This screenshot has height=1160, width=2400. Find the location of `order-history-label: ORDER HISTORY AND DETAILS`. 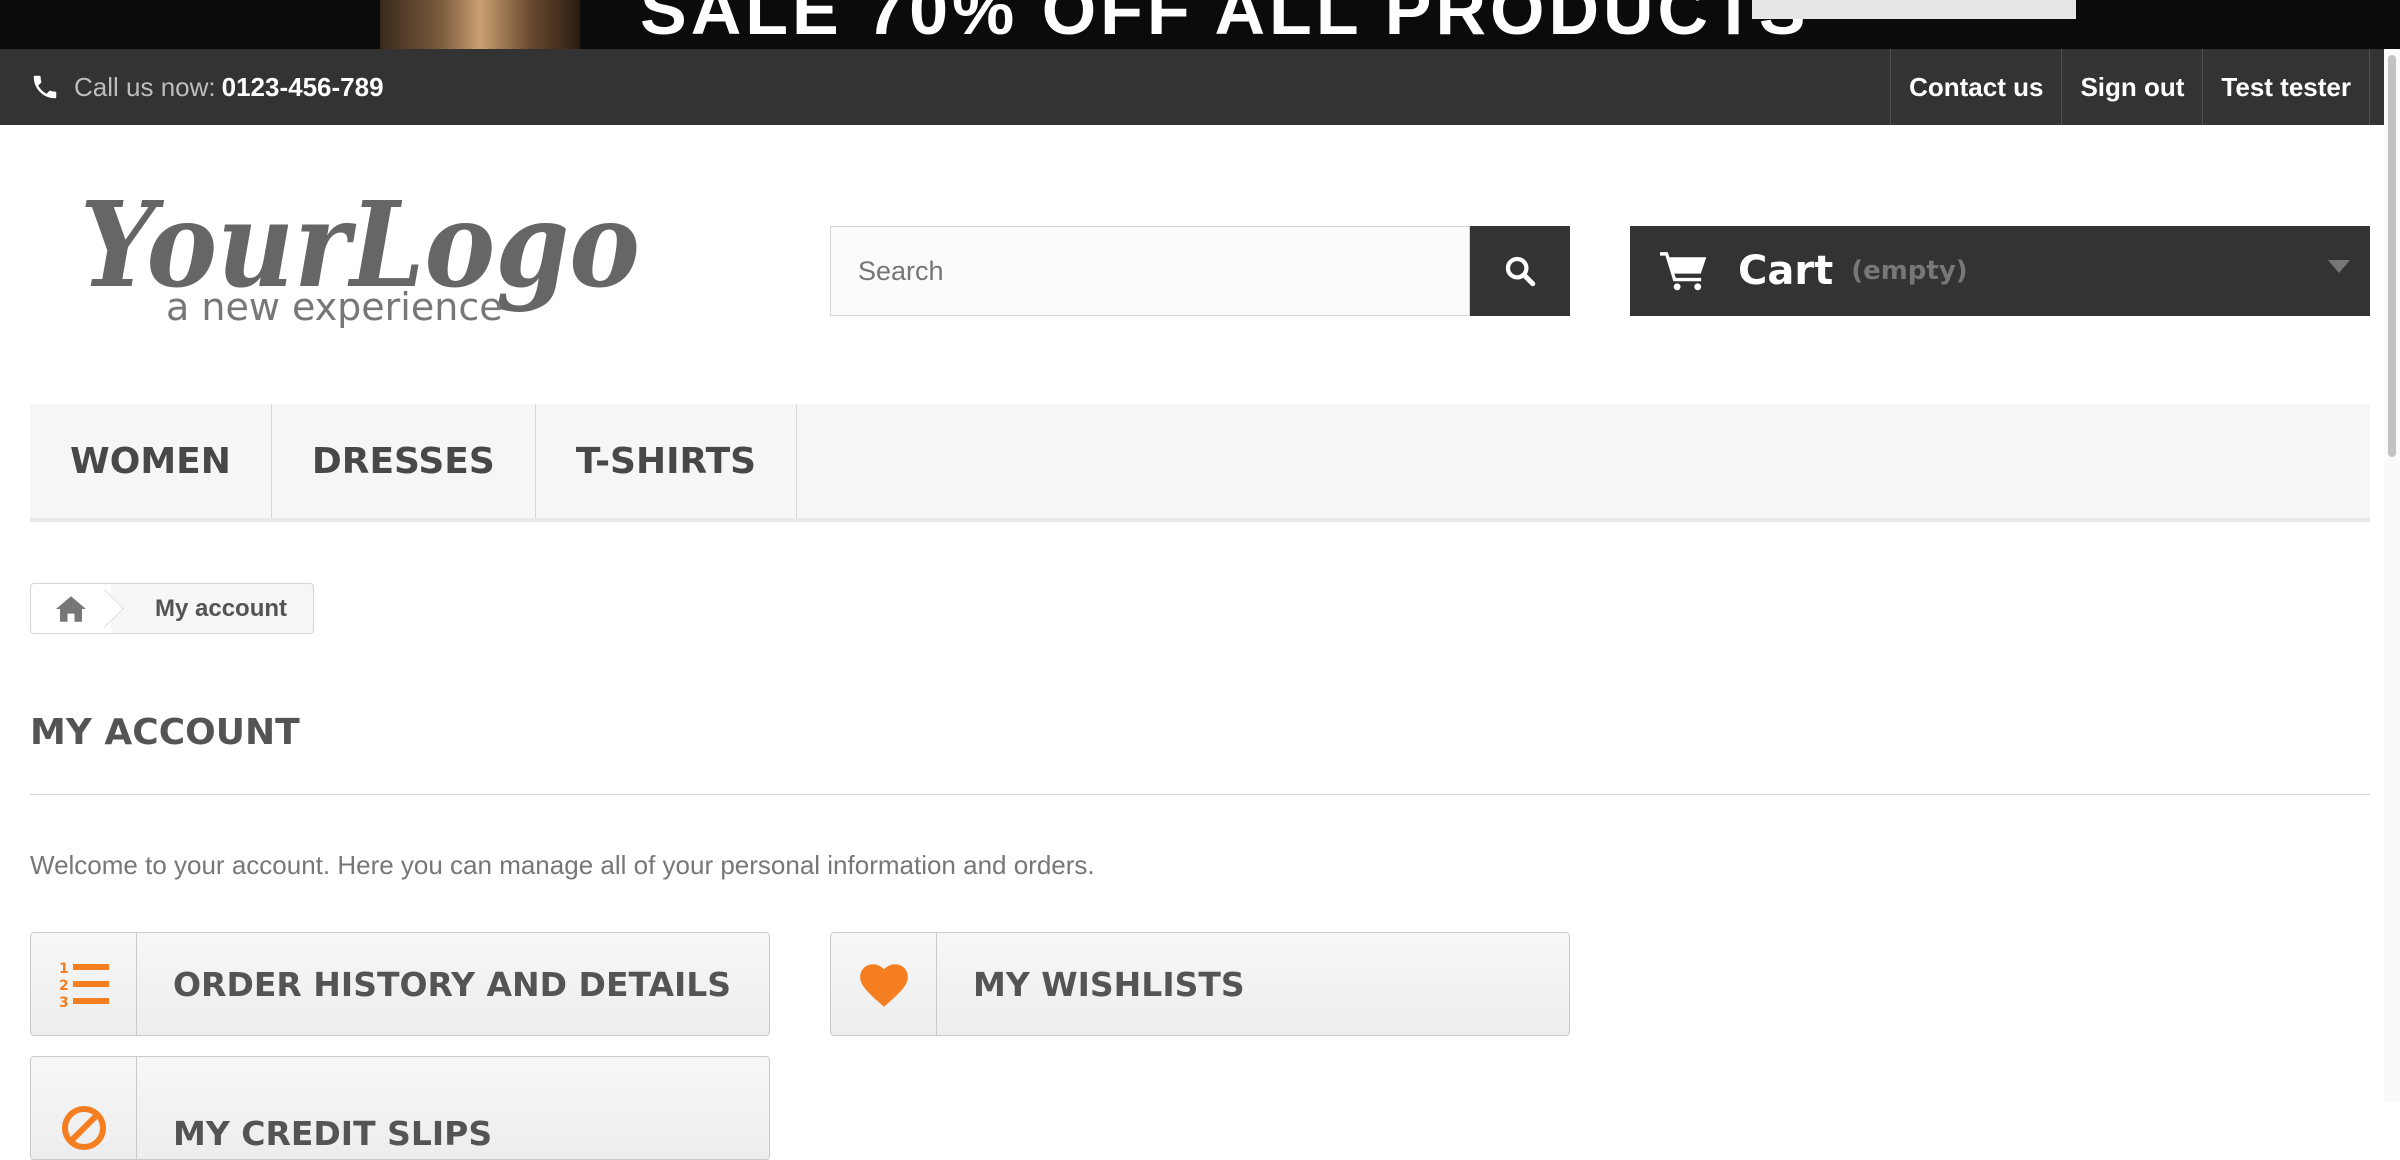

order-history-label: ORDER HISTORY AND DETAILS is located at coordinates (452, 984).